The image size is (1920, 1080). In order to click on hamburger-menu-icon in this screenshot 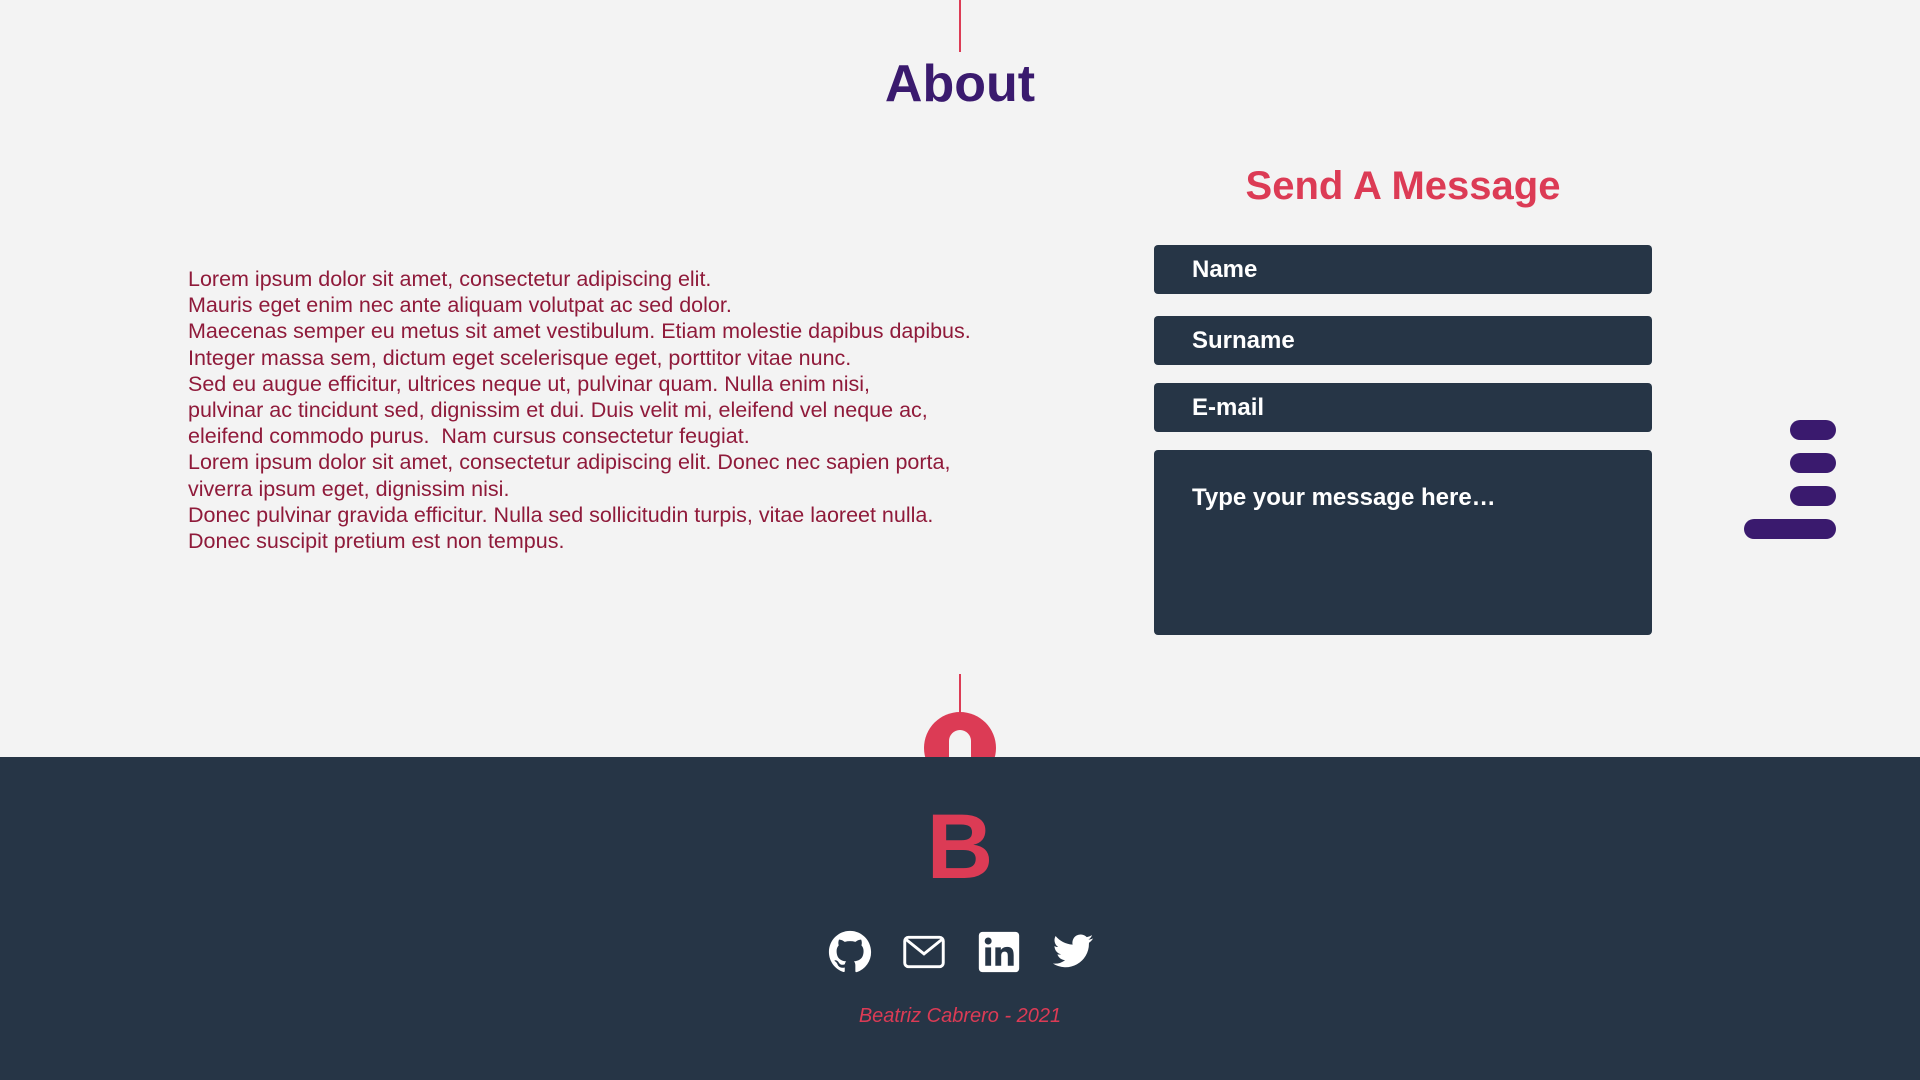, I will do `click(1790, 480)`.